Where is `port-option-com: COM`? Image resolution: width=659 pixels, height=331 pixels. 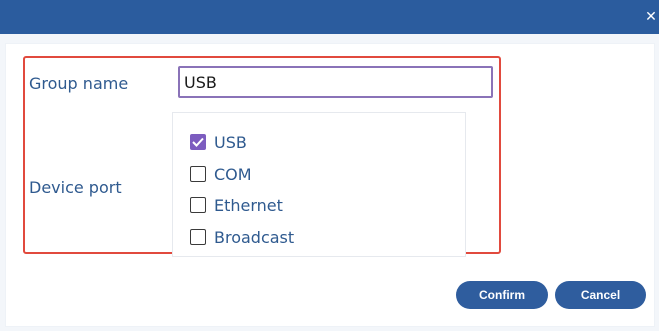 port-option-com: COM is located at coordinates (221, 174).